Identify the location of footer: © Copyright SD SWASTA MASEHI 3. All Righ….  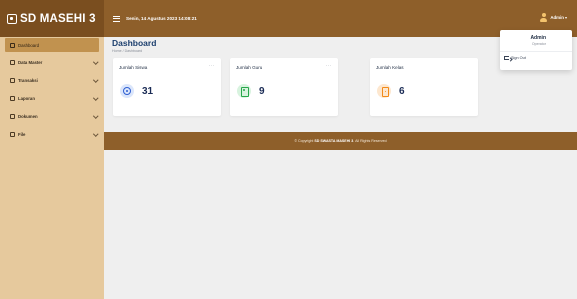
(340, 141).